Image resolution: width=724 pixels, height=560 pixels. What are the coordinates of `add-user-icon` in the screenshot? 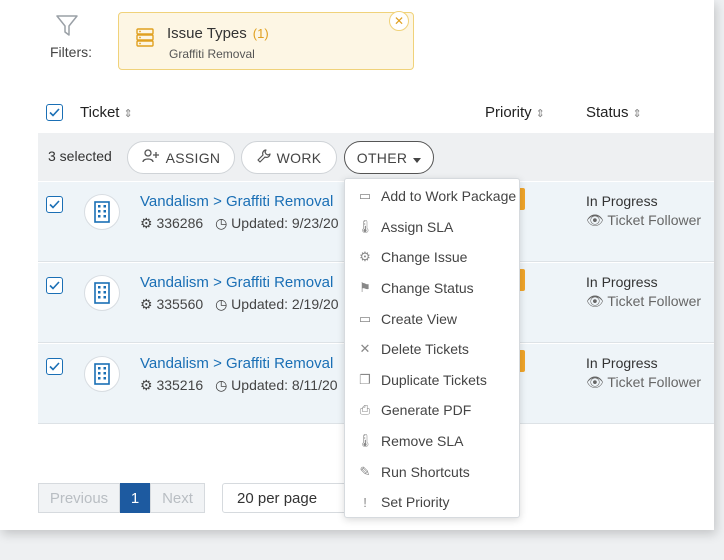 It's located at (150, 157).